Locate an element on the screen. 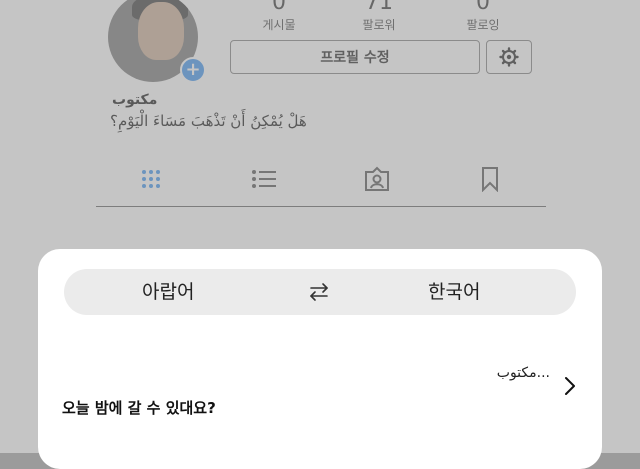  grid-icon is located at coordinates (151, 179).